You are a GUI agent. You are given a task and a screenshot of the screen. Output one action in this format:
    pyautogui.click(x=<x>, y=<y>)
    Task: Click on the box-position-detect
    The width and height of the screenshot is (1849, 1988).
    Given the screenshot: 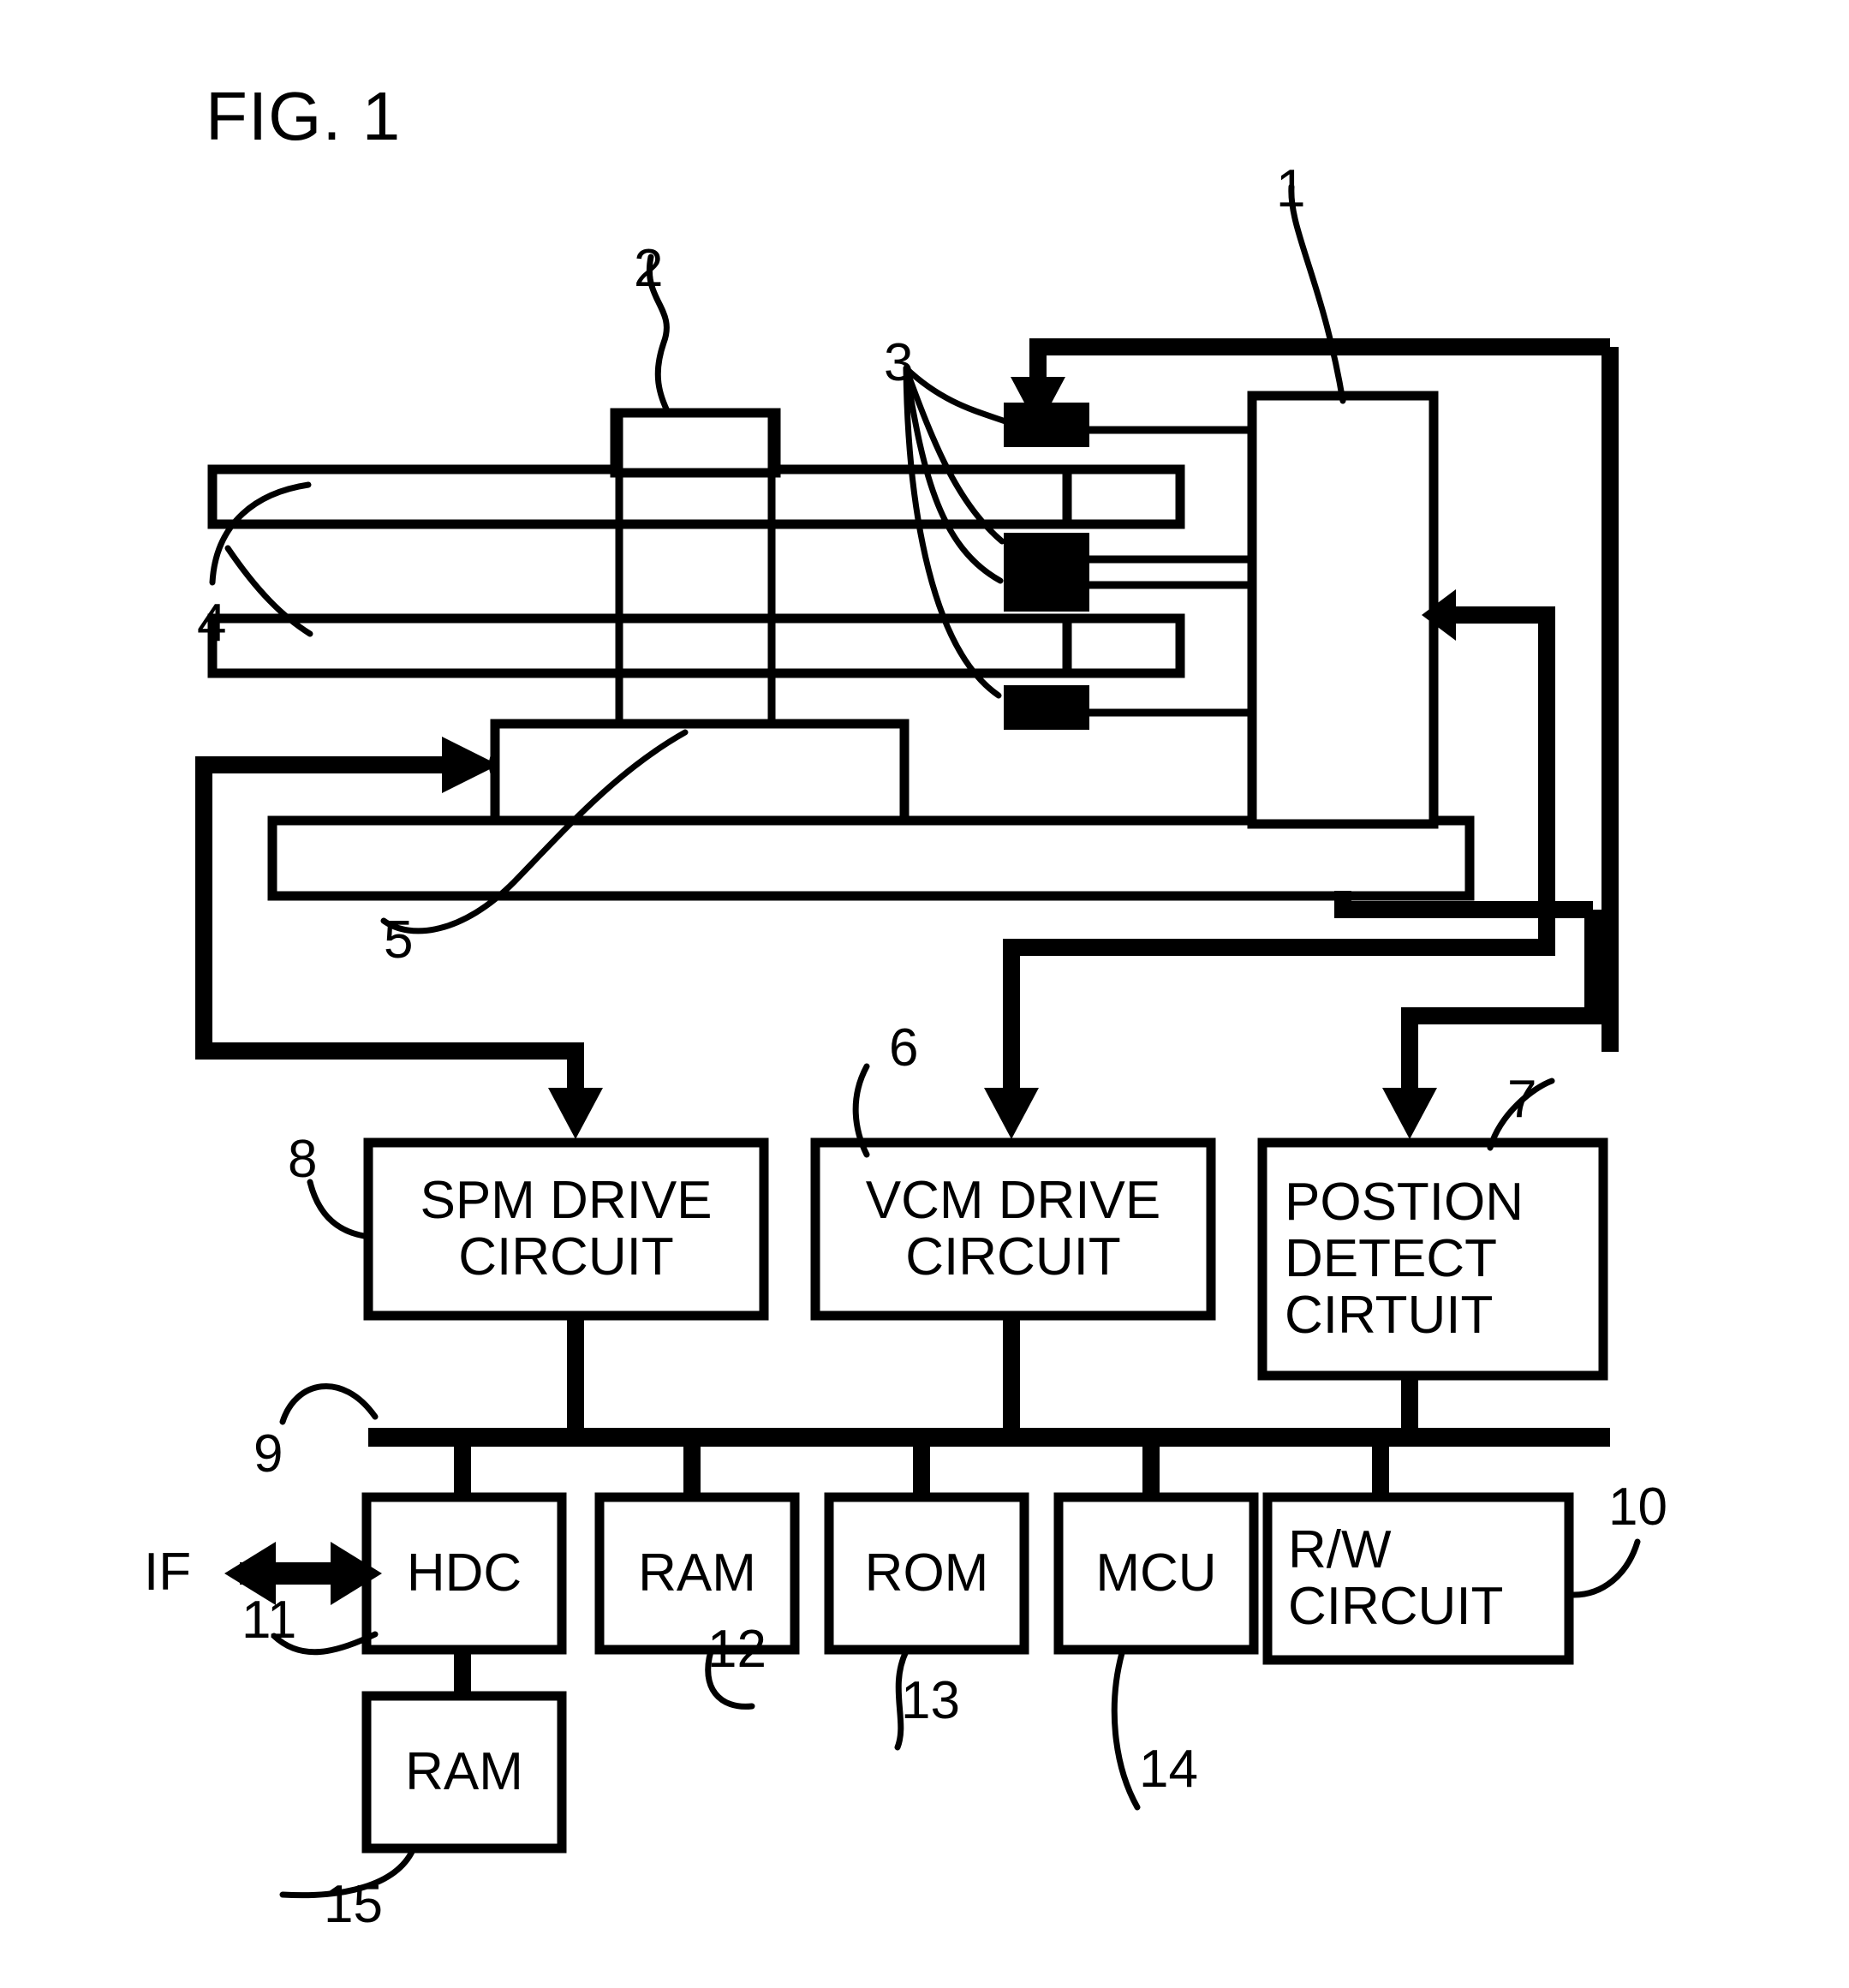 What is the action you would take?
    pyautogui.click(x=1432, y=1259)
    